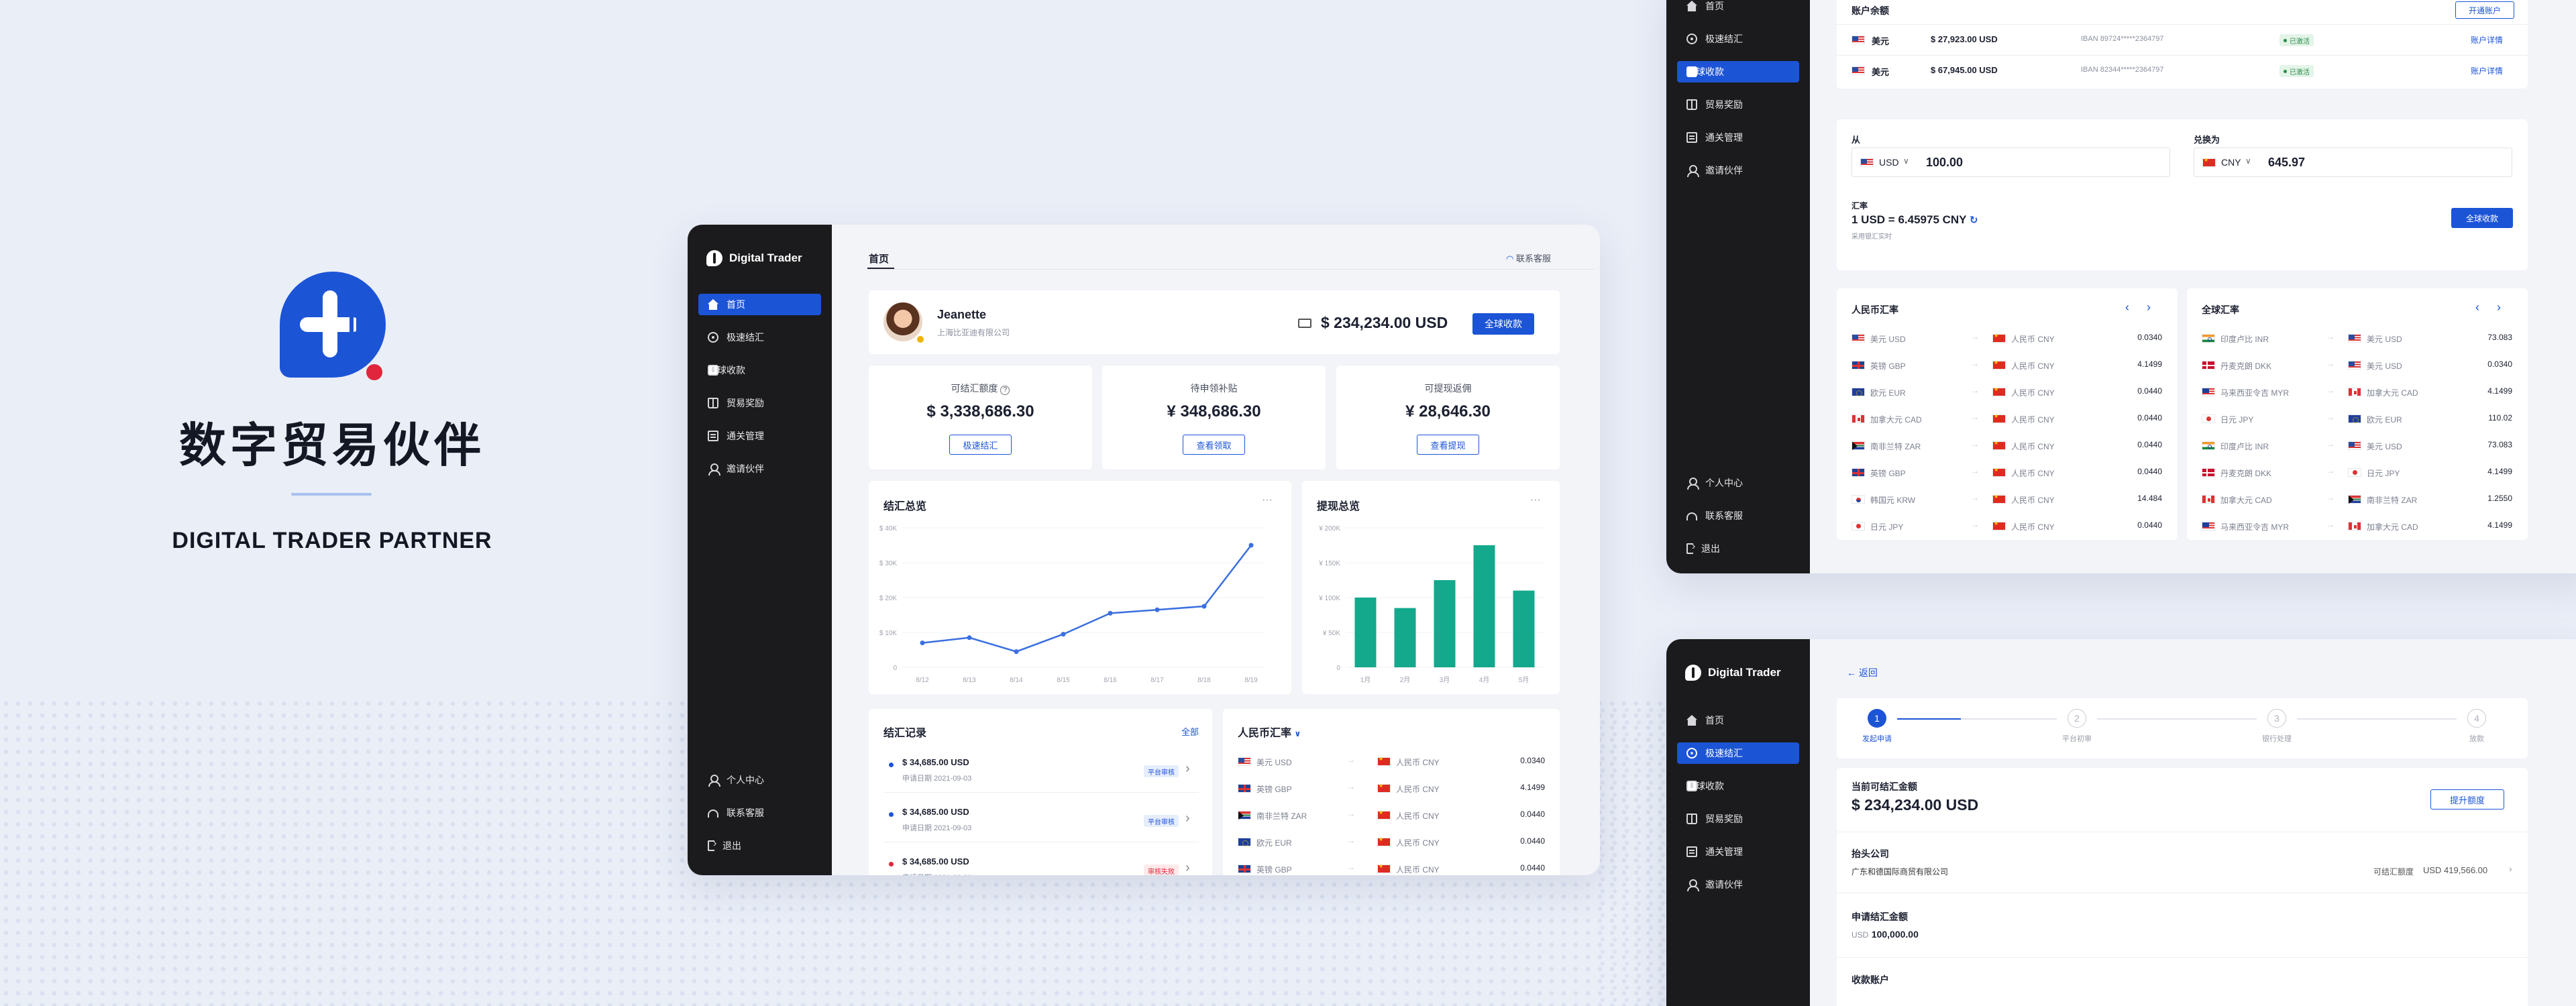 This screenshot has height=1006, width=2576. What do you see at coordinates (2510, 868) in the screenshot?
I see `chevron-right-icon: ›` at bounding box center [2510, 868].